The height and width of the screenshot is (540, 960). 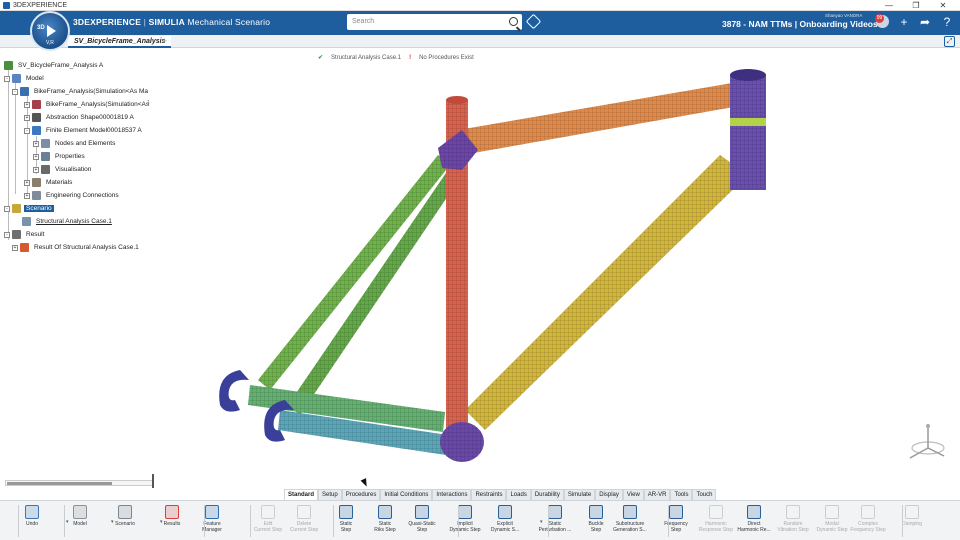 I want to click on section-tab-display: Display, so click(x=609, y=494).